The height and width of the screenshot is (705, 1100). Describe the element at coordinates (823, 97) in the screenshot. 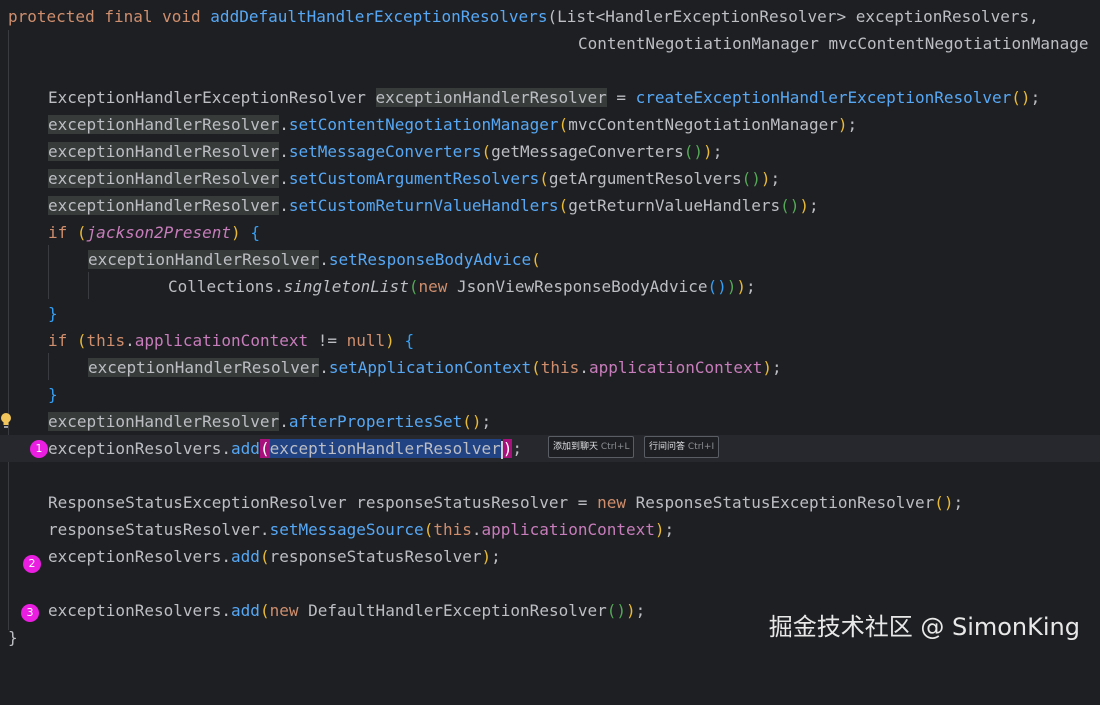

I see `method-name: createExceptionHandlerExceptionResolver` at that location.